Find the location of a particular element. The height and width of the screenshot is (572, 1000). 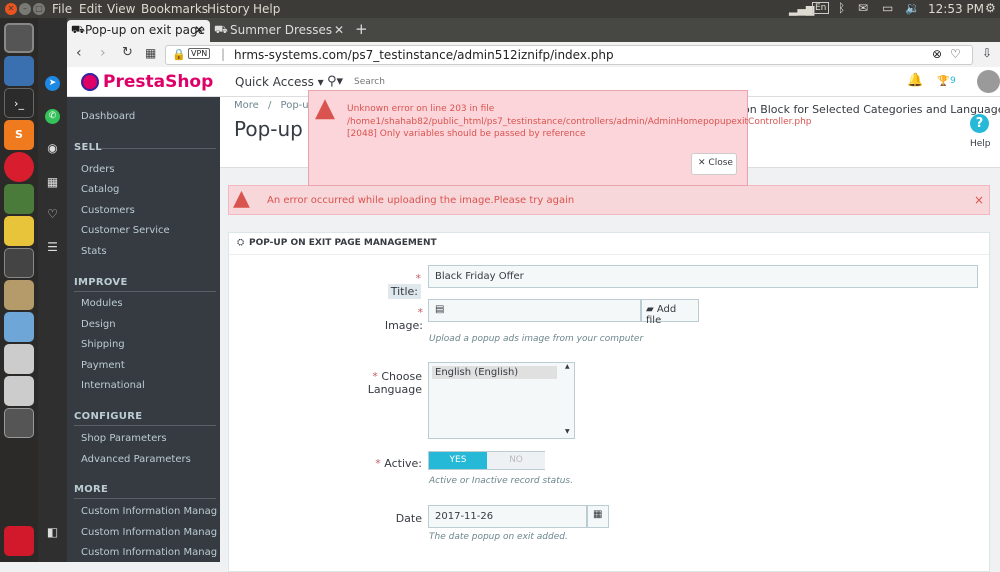

alert-close-button: × is located at coordinates (979, 200).